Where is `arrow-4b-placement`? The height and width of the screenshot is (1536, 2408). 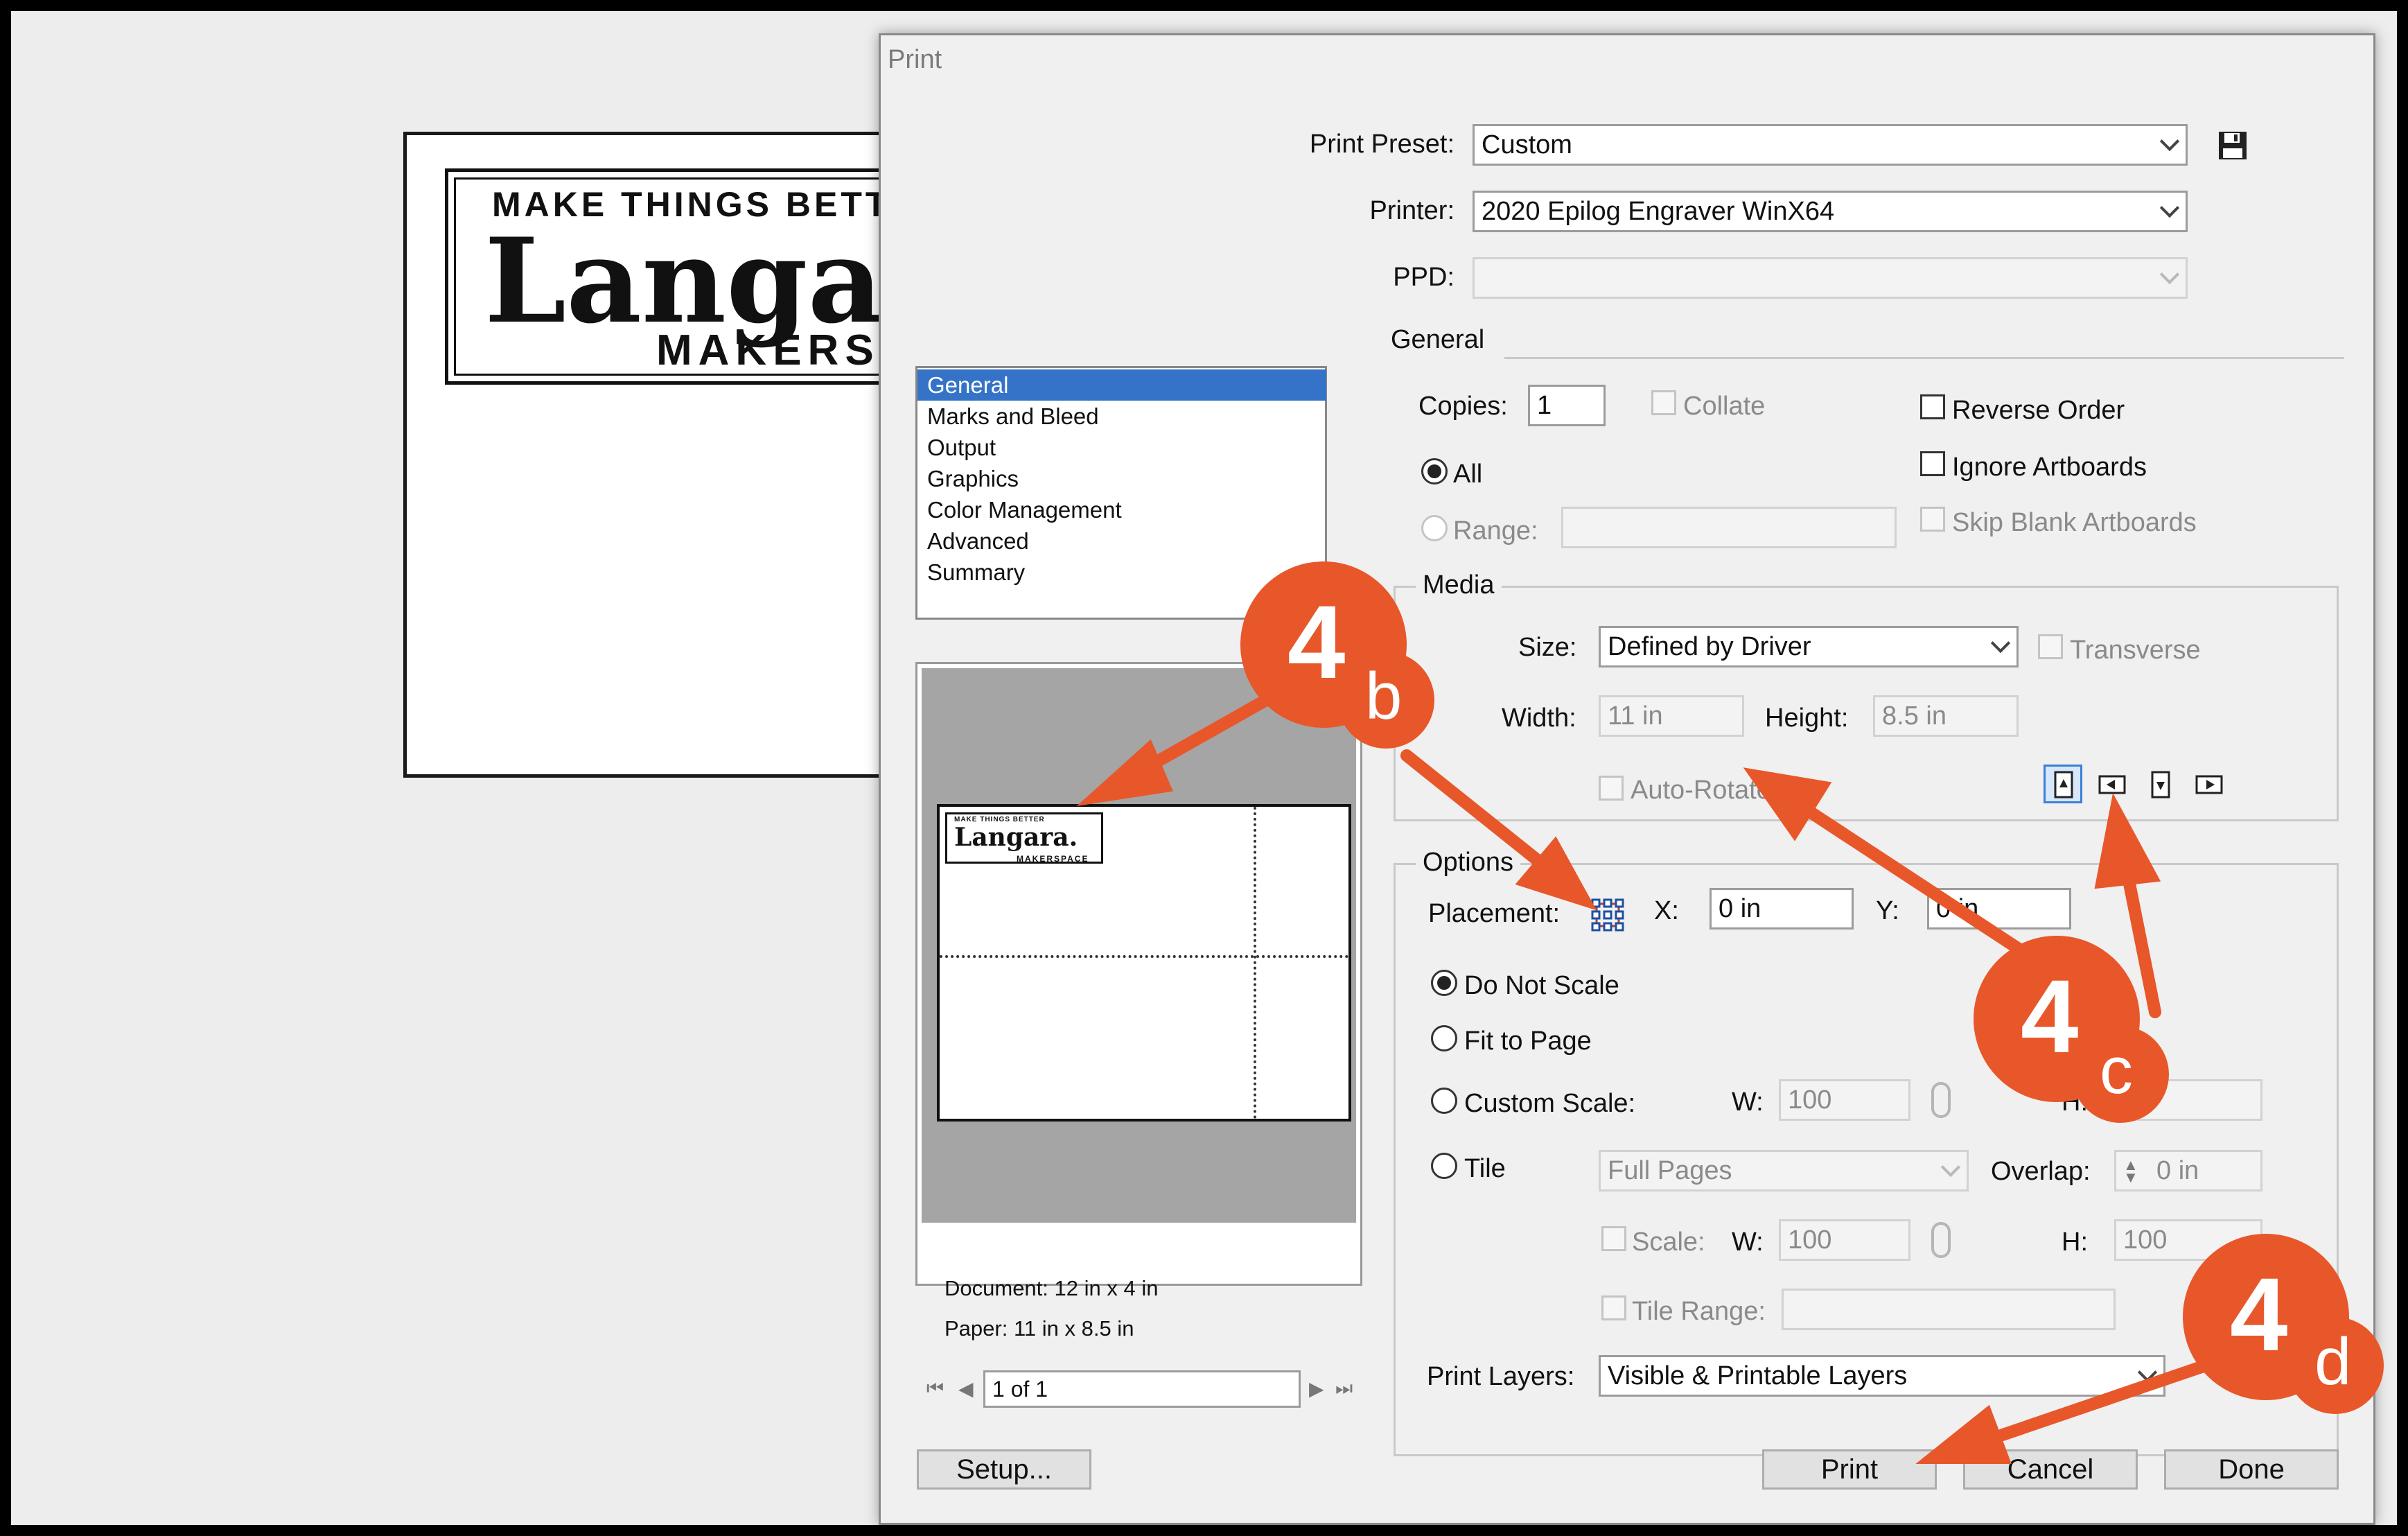 arrow-4b-placement is located at coordinates (1476, 811).